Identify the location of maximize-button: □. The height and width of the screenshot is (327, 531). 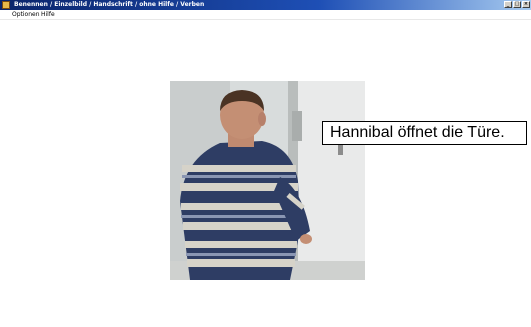
(517, 4).